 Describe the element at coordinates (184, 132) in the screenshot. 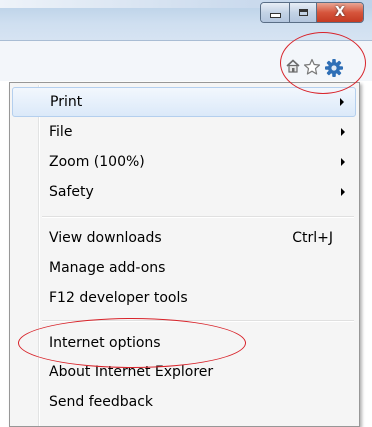

I see `menu-item-file: File` at that location.